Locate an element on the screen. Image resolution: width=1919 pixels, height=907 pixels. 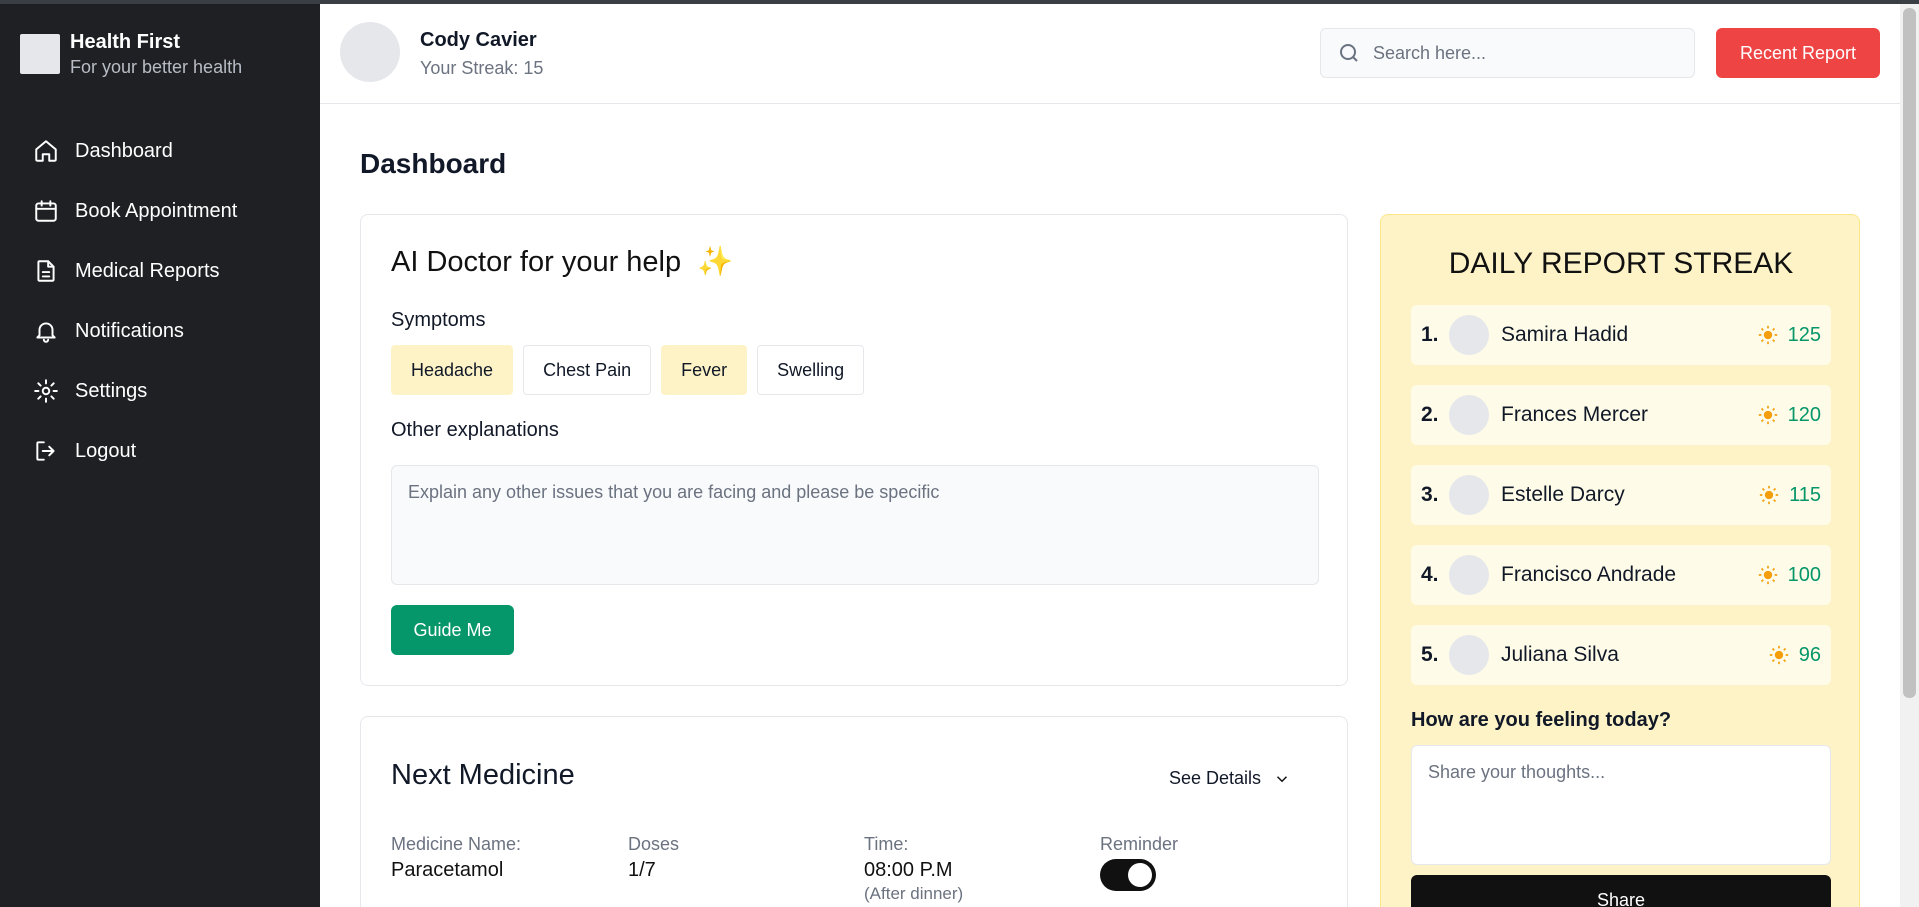
sidebar-item-label: Dashboard is located at coordinates (124, 150).